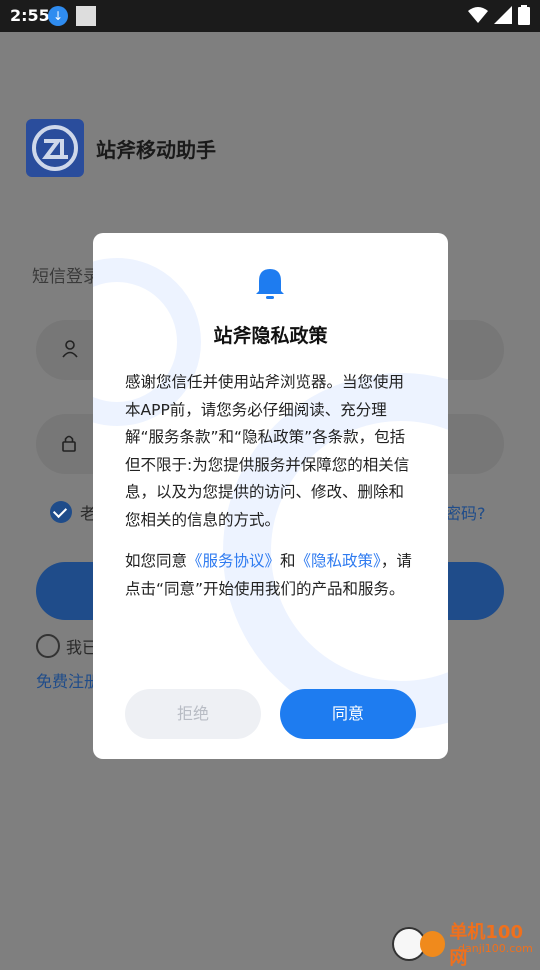  I want to click on consent-paragraph: 如您同意《服务协议》和《隐私政策》，请点击“同意”开始使用我们的产品和服务。, so click(271, 575).